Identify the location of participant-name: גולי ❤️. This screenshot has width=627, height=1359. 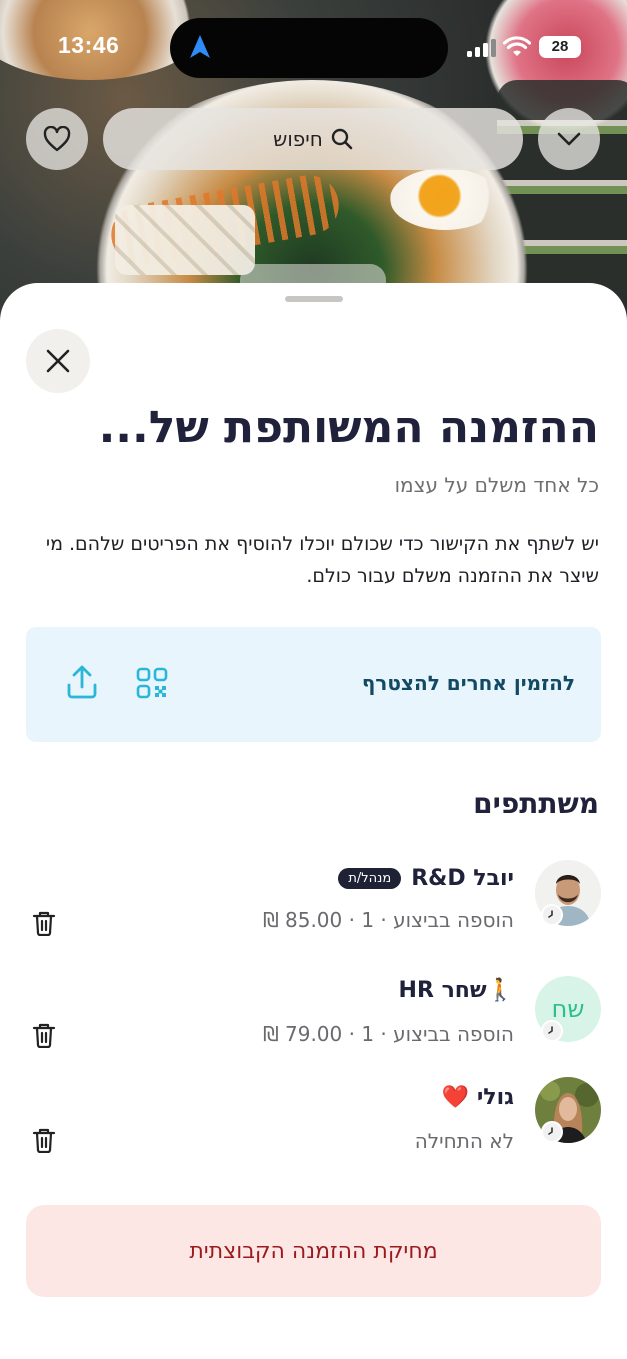
(477, 1097).